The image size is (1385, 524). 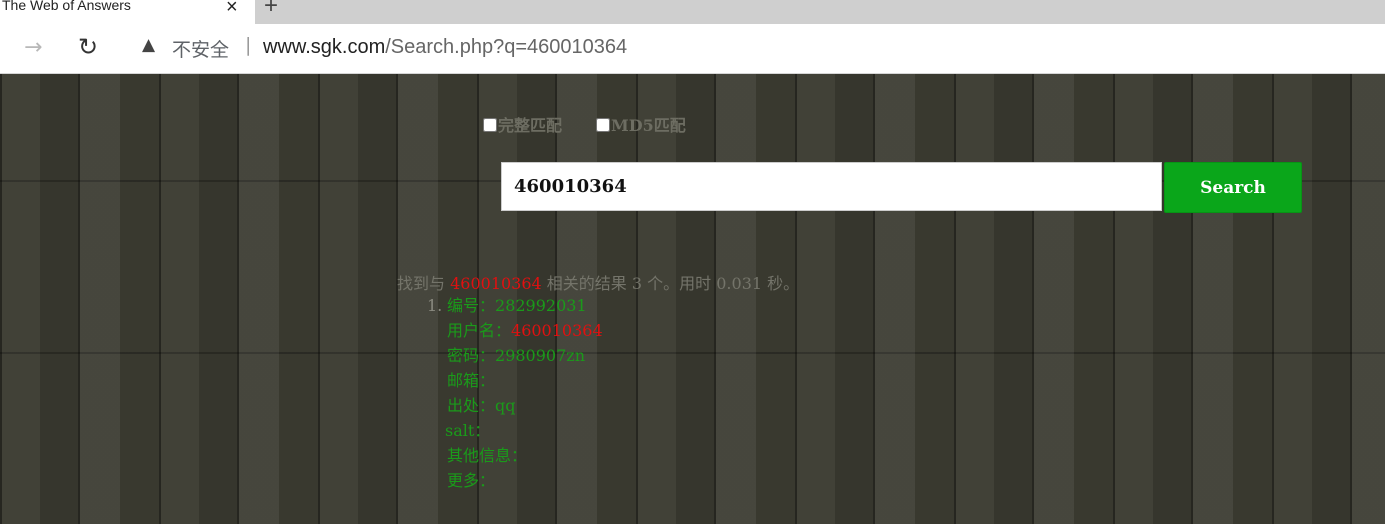 What do you see at coordinates (692, 12) in the screenshot?
I see `tab-strip: The Web of Answers × +` at bounding box center [692, 12].